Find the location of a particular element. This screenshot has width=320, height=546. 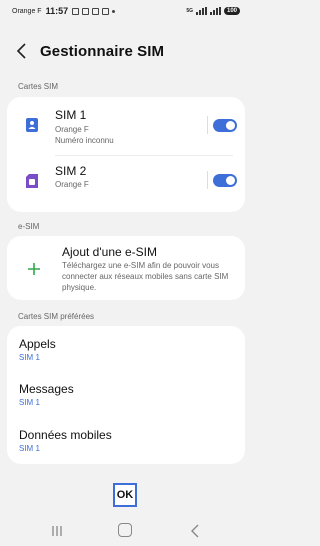

carrier-label: Orange F is located at coordinates (27, 11).